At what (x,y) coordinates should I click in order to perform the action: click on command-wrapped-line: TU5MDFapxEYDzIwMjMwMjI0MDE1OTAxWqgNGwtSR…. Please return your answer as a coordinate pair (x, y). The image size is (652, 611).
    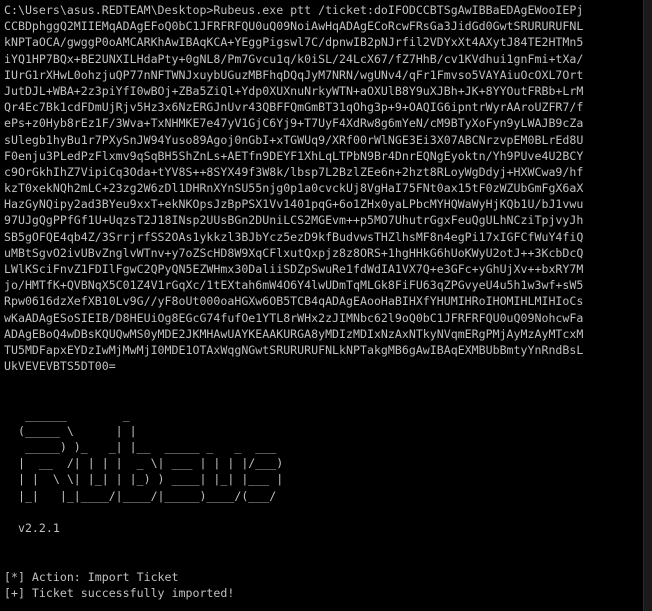
    Looking at the image, I should click on (294, 349).